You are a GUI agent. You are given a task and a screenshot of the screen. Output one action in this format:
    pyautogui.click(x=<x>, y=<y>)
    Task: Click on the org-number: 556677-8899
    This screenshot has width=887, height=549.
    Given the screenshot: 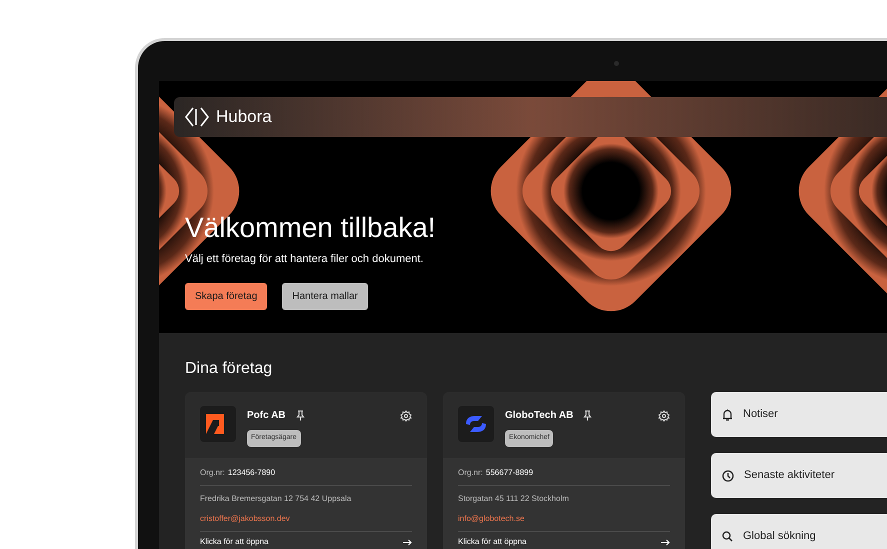 What is the action you would take?
    pyautogui.click(x=510, y=473)
    